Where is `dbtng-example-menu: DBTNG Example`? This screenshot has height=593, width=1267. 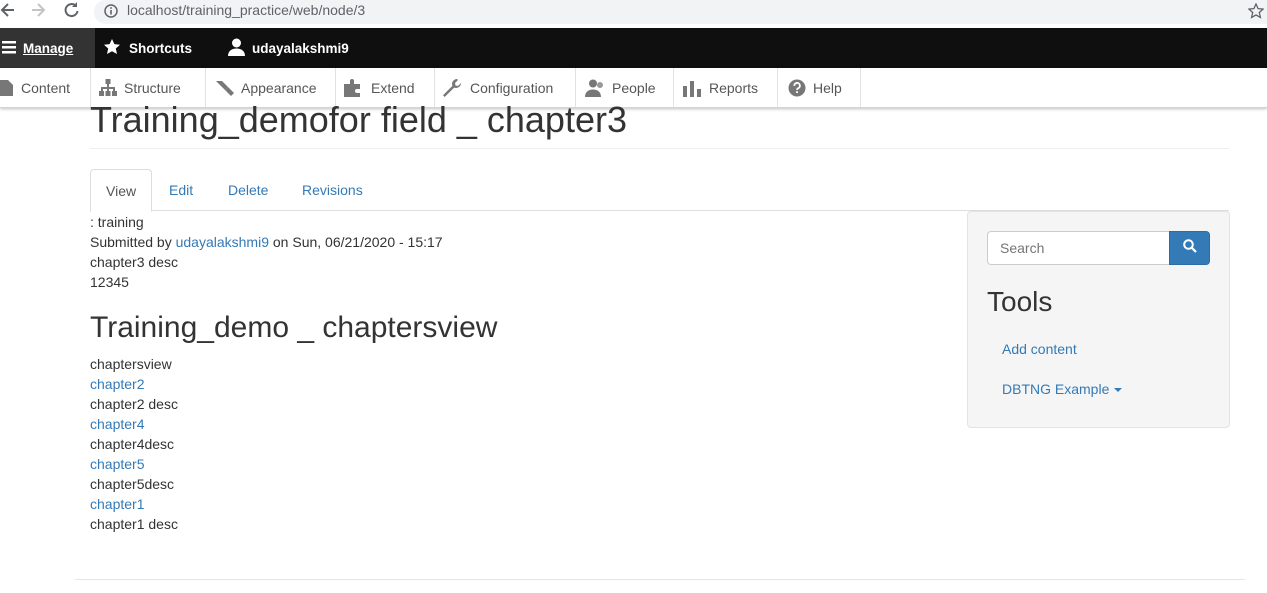
dbtng-example-menu: DBTNG Example is located at coordinates (1062, 389).